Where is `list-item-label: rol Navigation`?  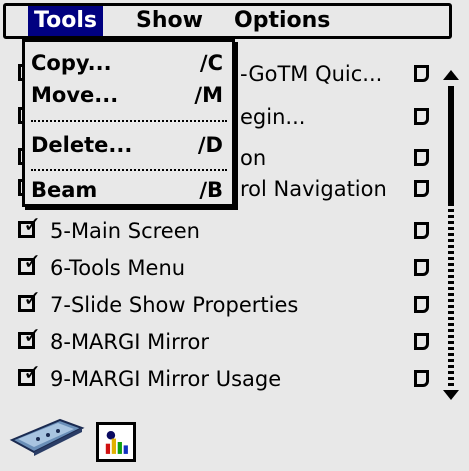 list-item-label: rol Navigation is located at coordinates (313, 189).